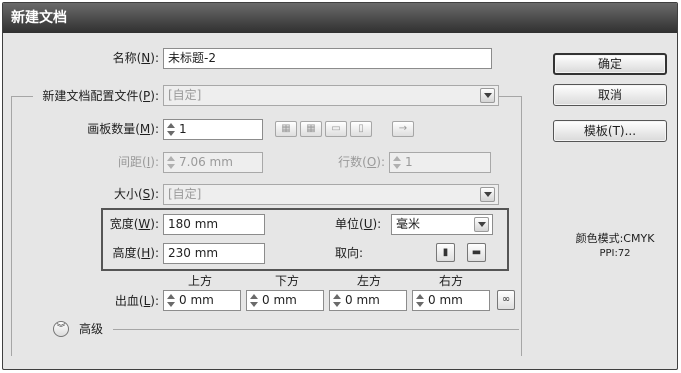 This screenshot has width=681, height=373. Describe the element at coordinates (200, 281) in the screenshot. I see `bleed-top-label: 上方` at that location.